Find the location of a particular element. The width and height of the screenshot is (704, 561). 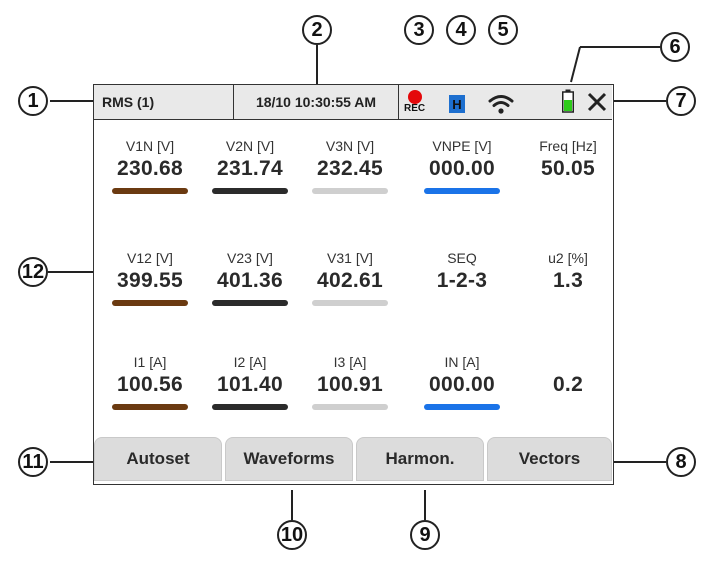

measurement-value: 399.55 is located at coordinates (150, 280).